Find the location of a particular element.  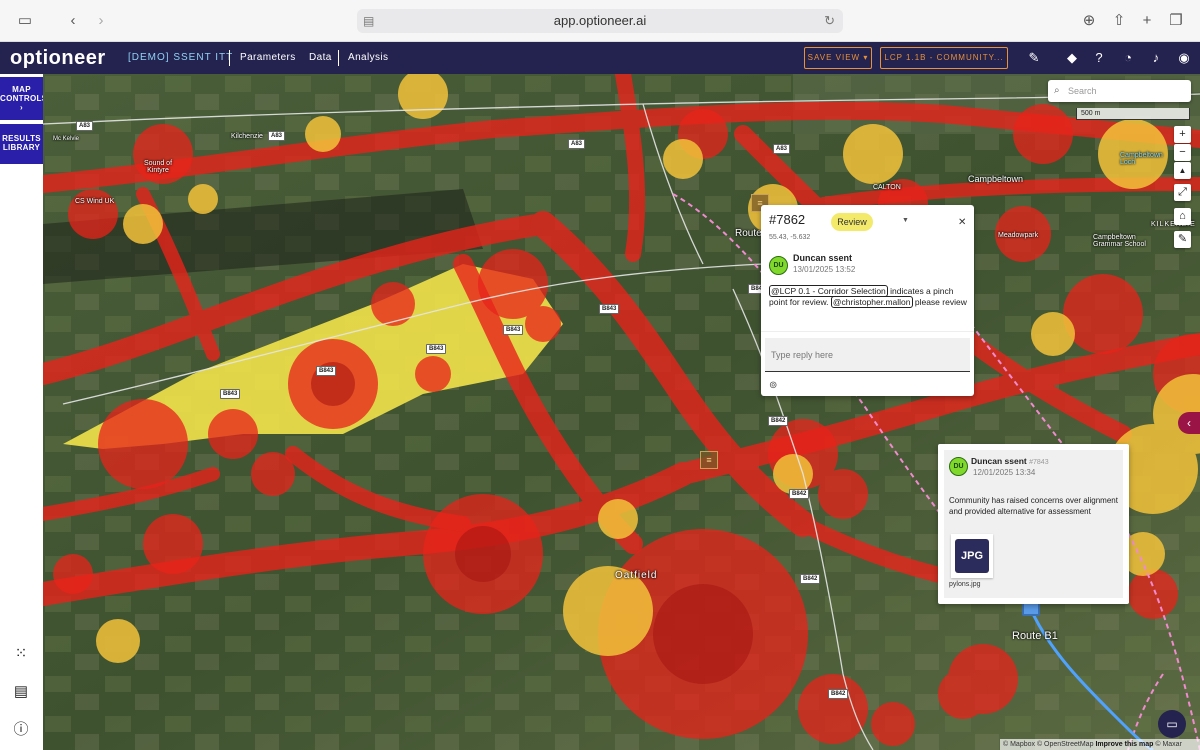

share-icon: ⇧ is located at coordinates (1119, 21).